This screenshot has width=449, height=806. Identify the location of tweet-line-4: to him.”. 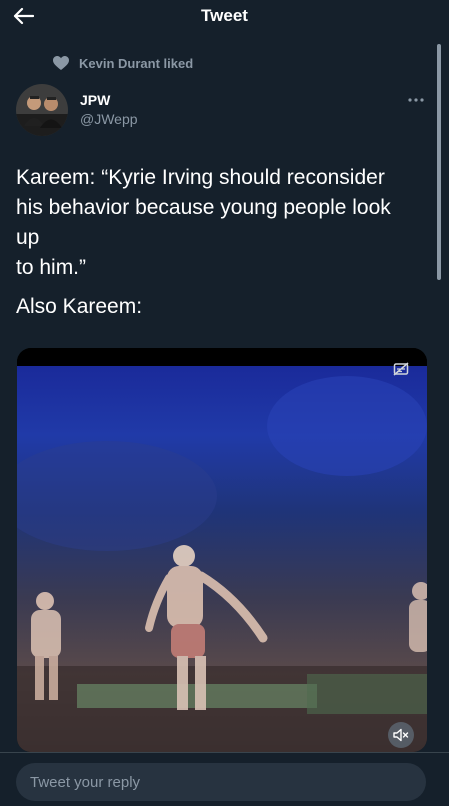
(51, 267).